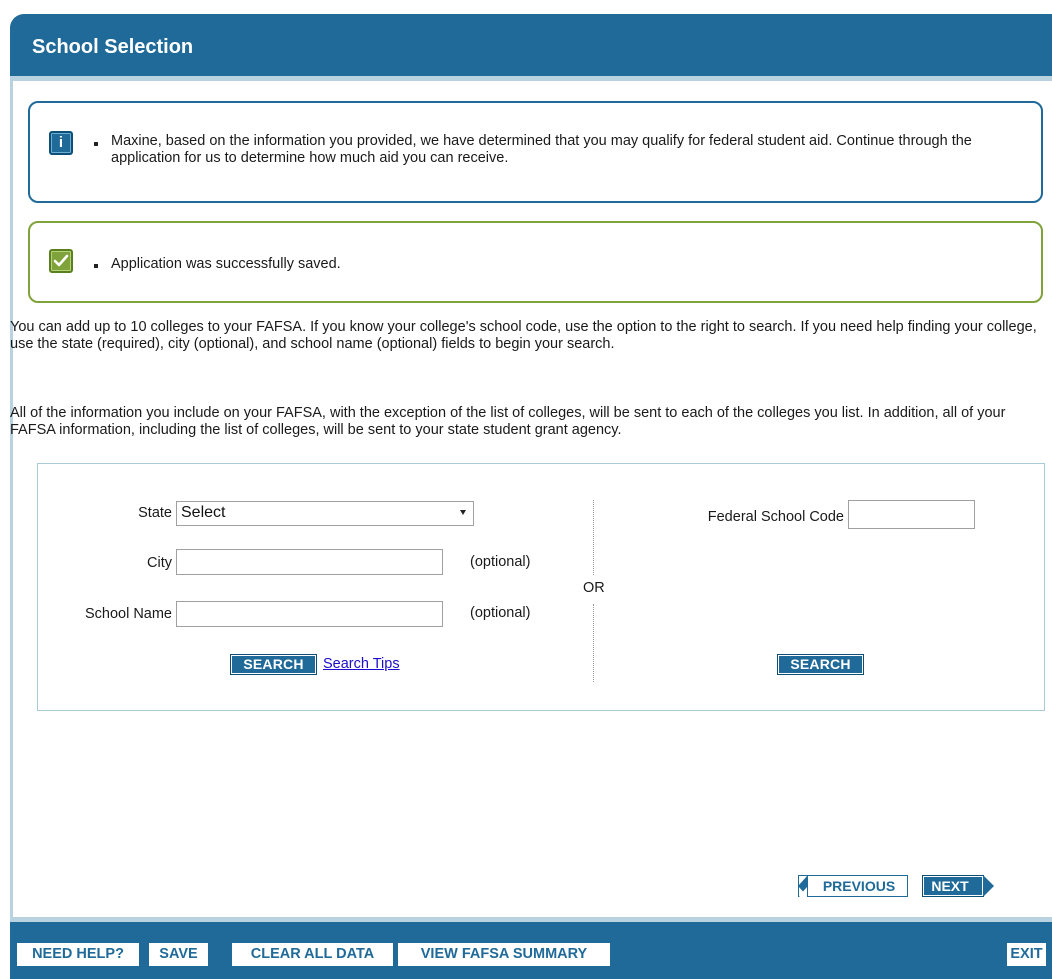  I want to click on school-name-label: School Name, so click(128, 614).